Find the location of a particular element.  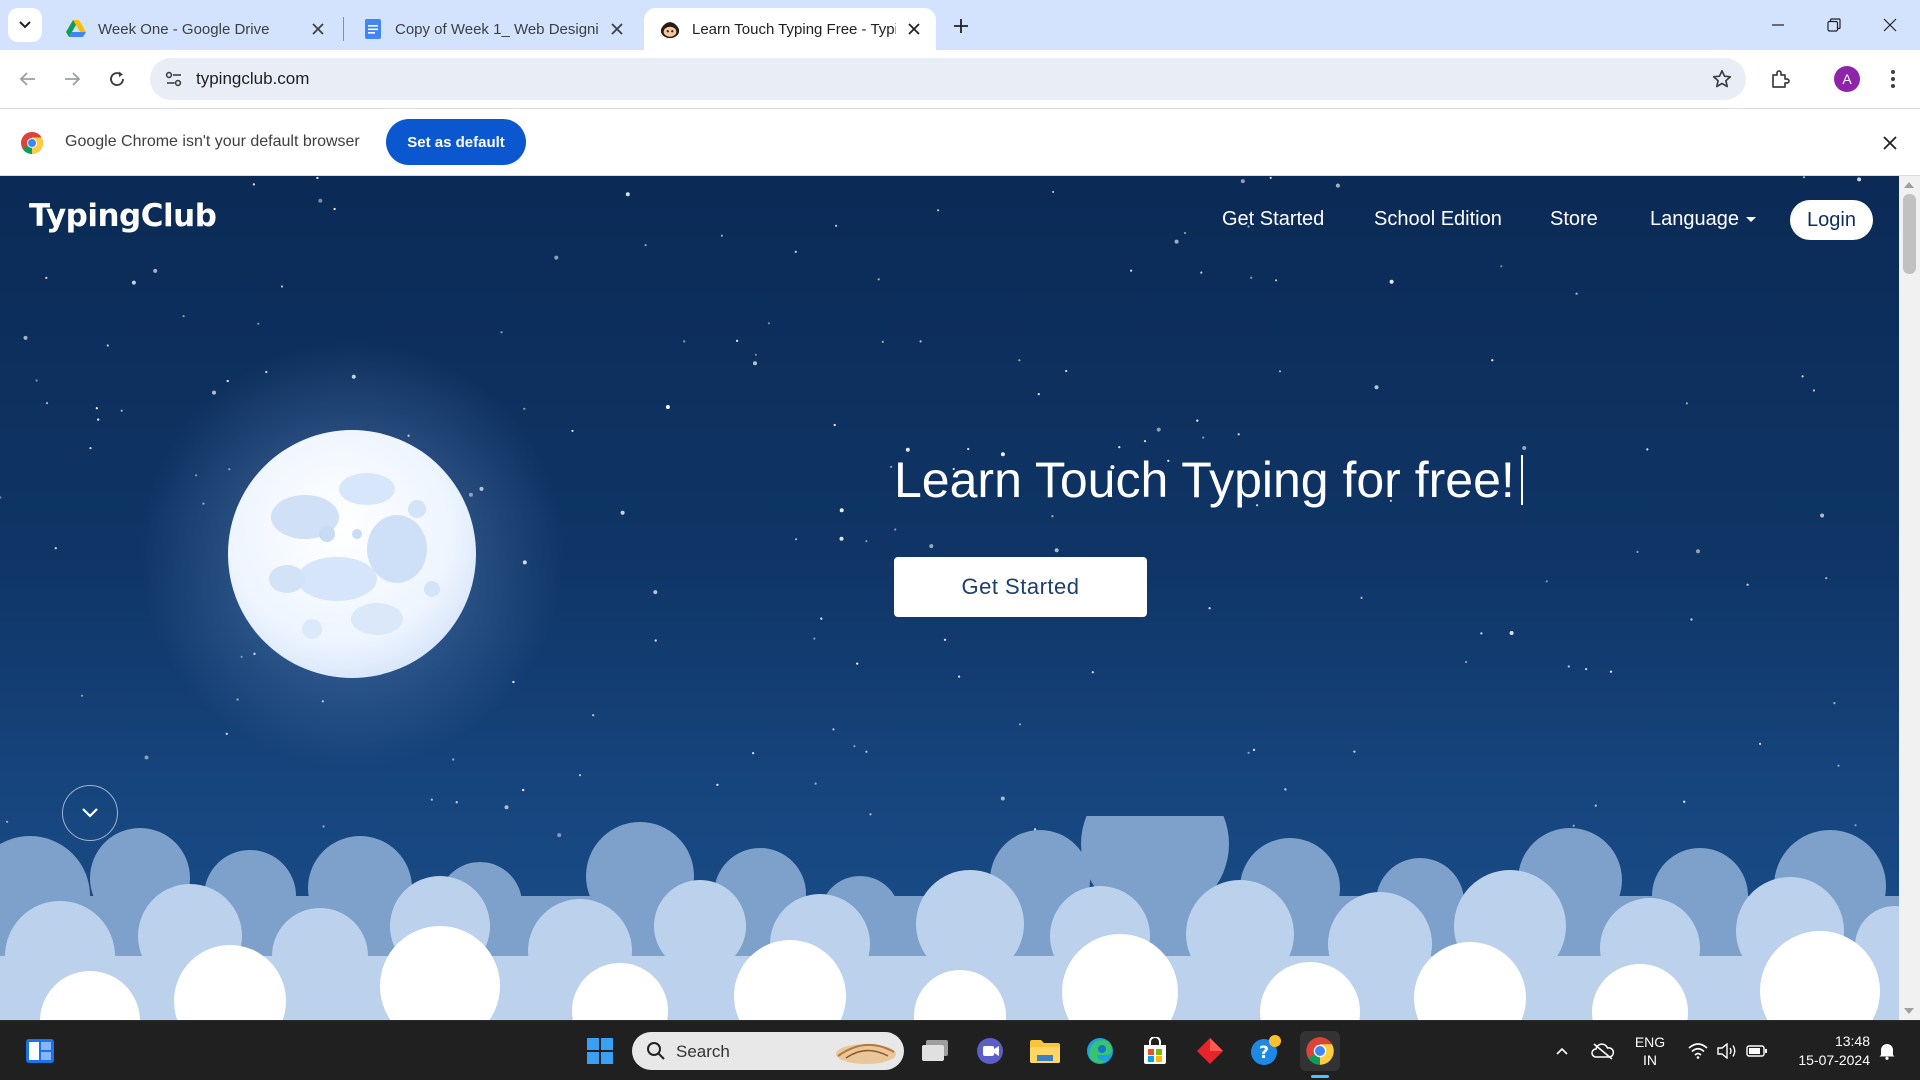

bookmark-star-icon is located at coordinates (1722, 79).